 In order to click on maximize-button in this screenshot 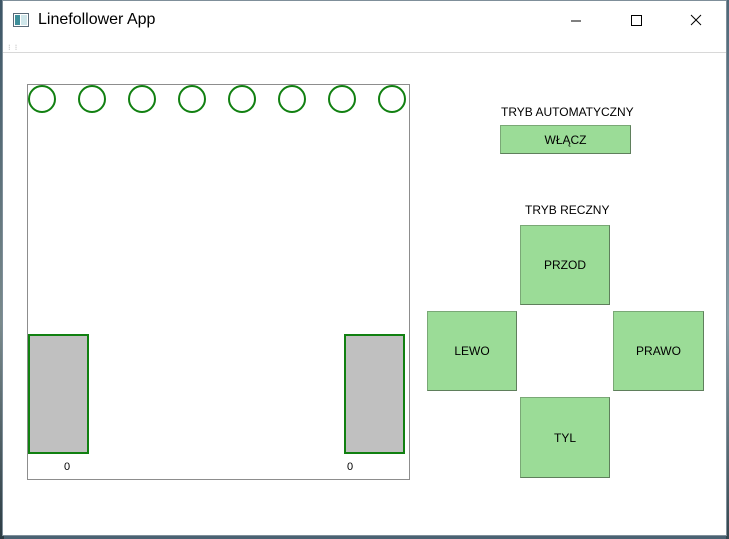, I will do `click(636, 21)`.